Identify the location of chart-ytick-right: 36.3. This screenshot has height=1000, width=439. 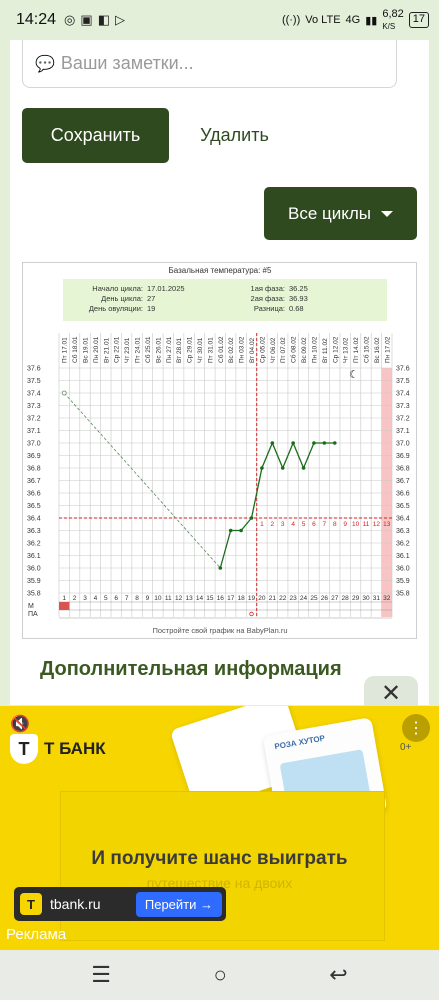
(403, 531).